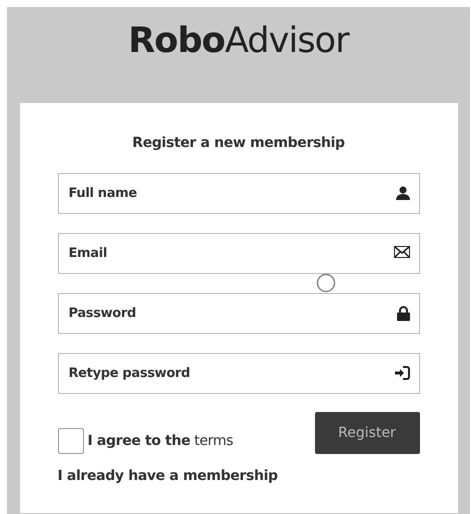 This screenshot has width=471, height=514. I want to click on envelope-icon, so click(402, 252).